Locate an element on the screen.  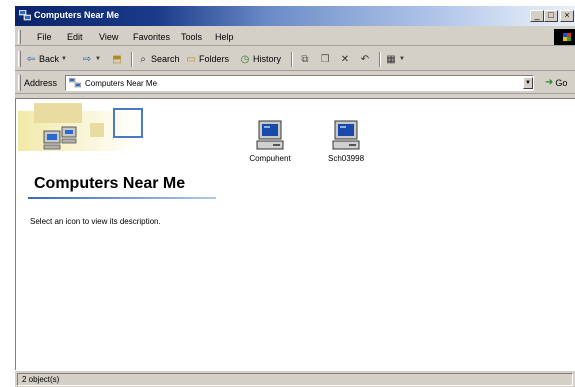
status-bar: 2 object(s) is located at coordinates (295, 378).